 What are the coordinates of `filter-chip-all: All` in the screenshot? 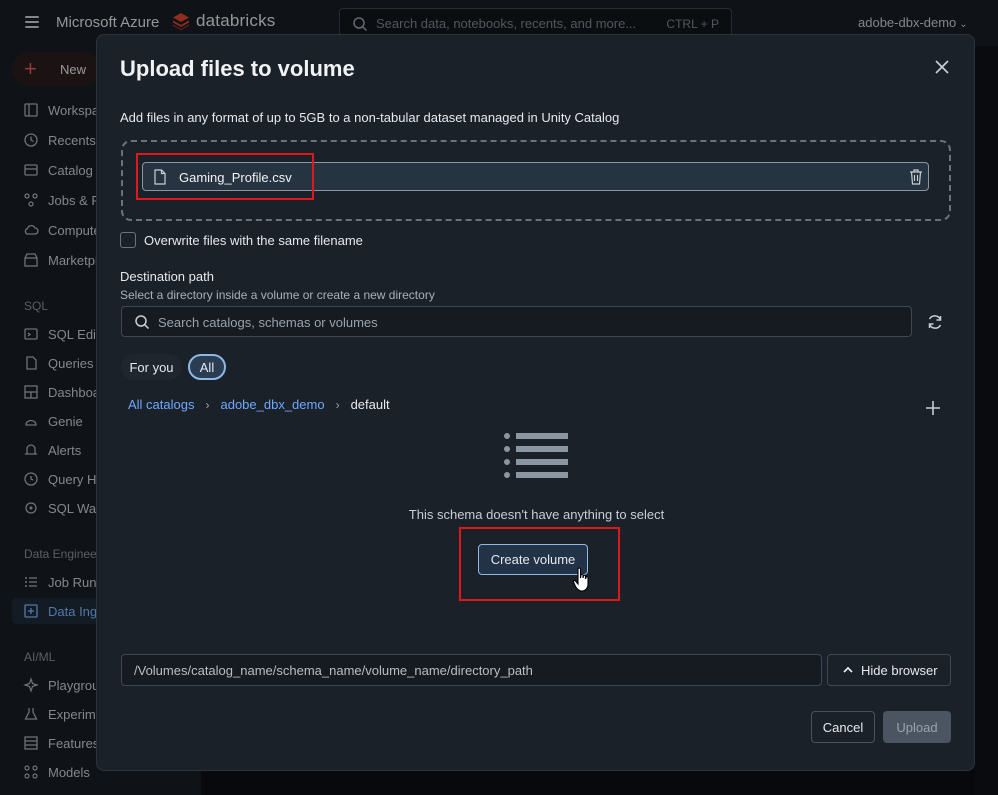 It's located at (207, 367).